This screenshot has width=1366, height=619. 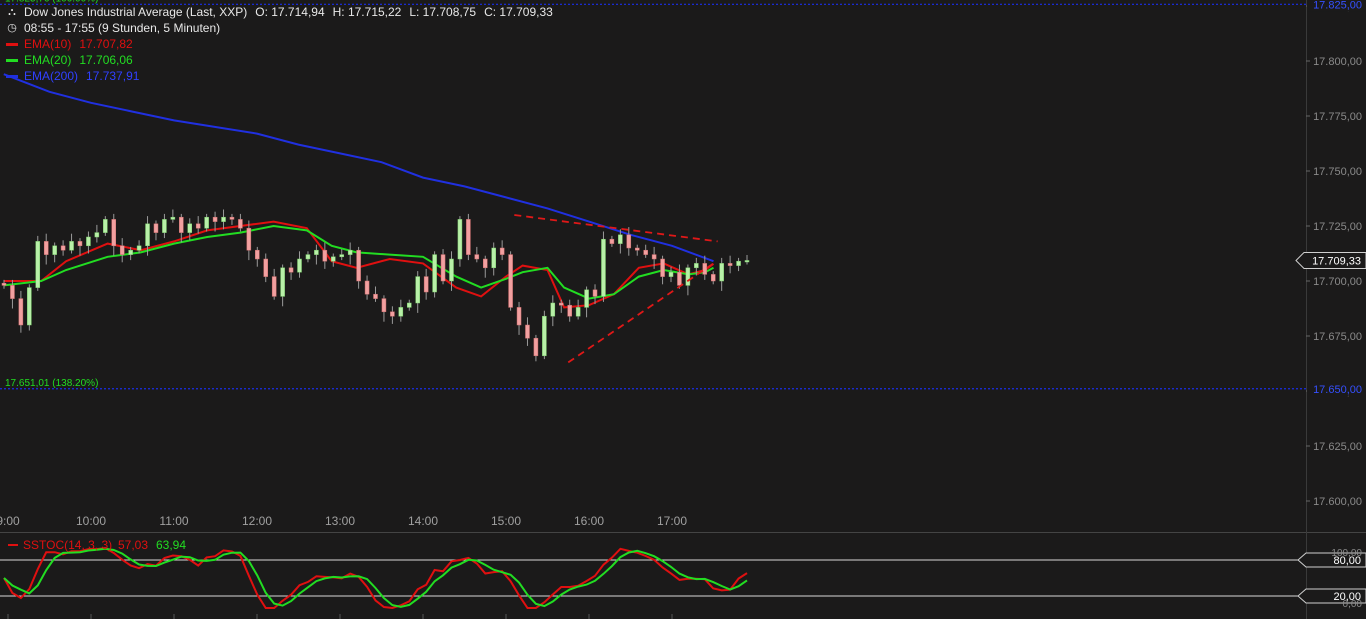 What do you see at coordinates (279, 60) in the screenshot?
I see `legend-ema20-row: EMA(20) 17.706,06` at bounding box center [279, 60].